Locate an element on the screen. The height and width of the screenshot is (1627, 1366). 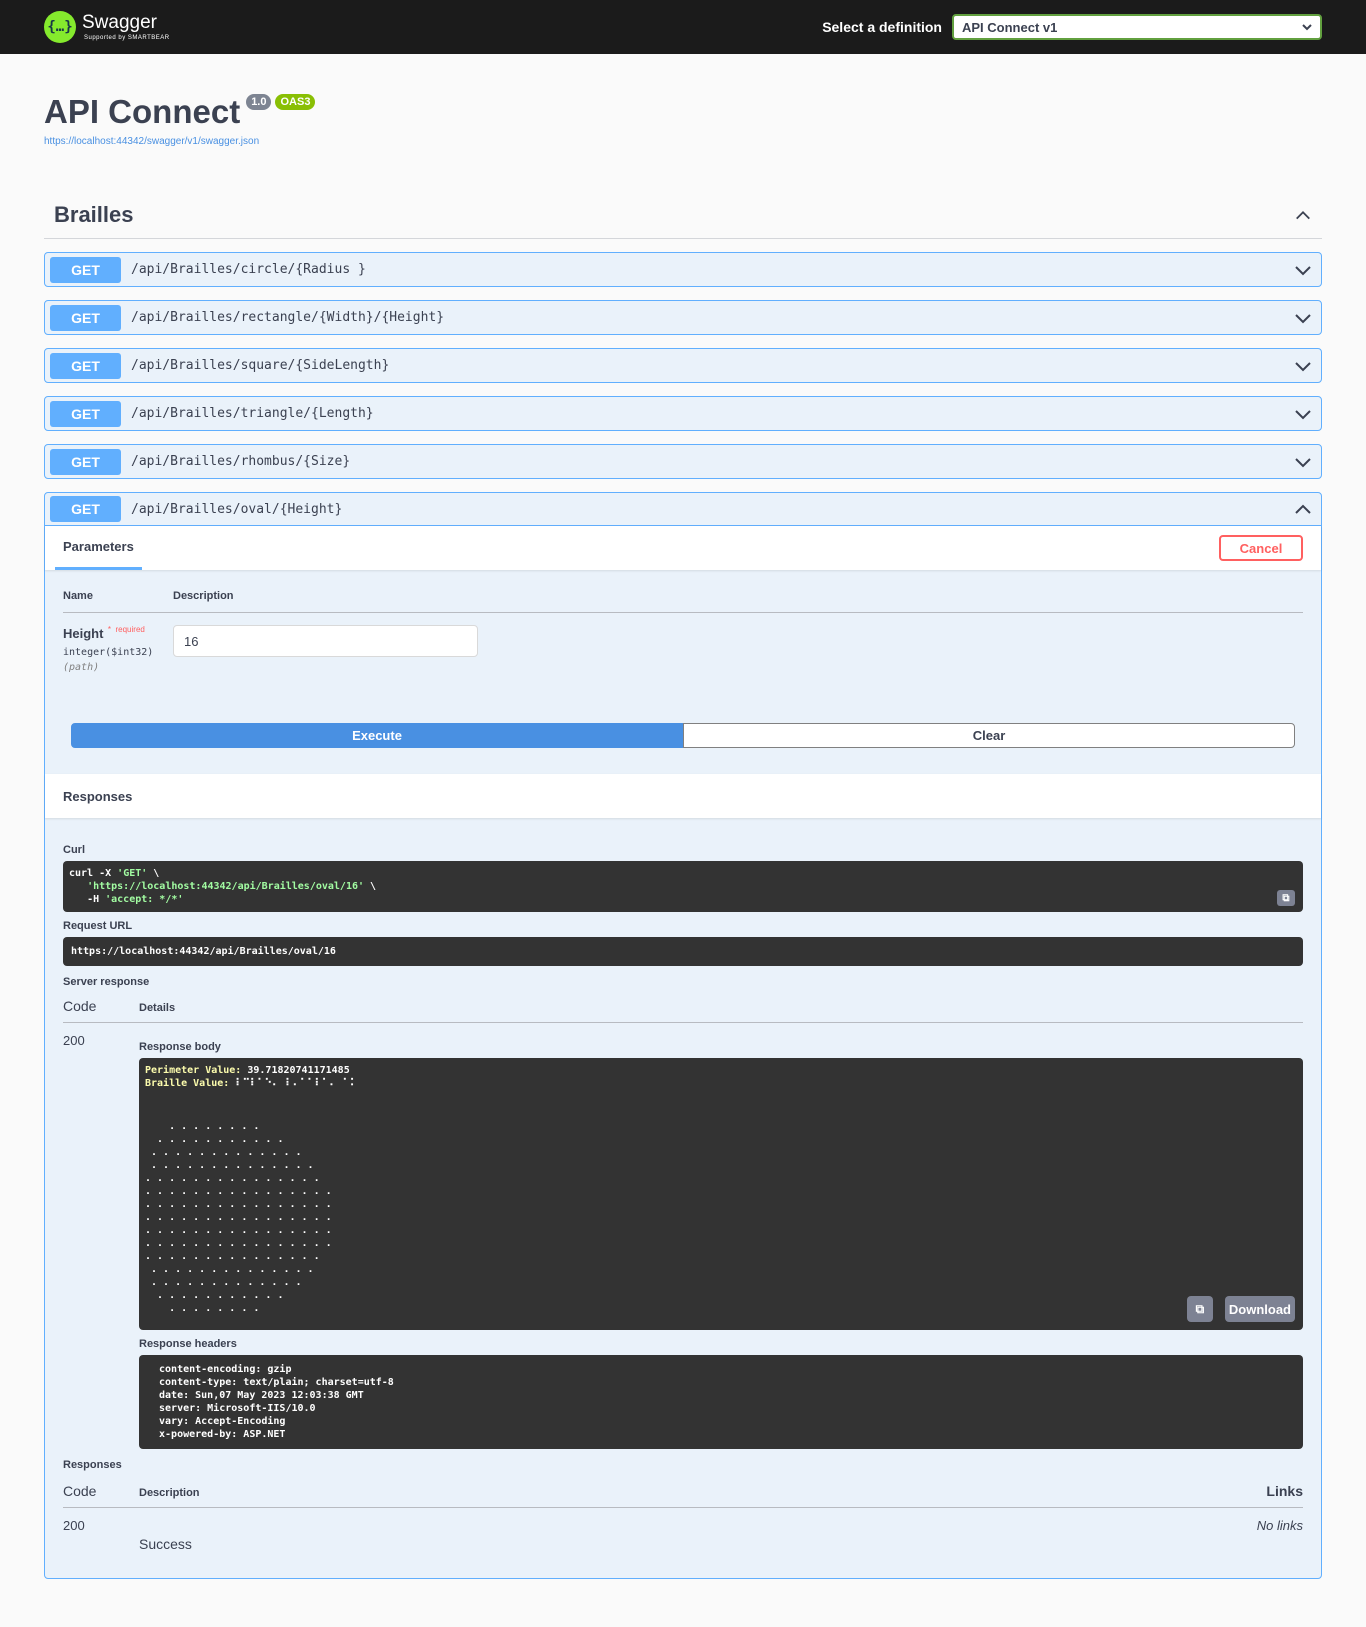
responses-header: Responses is located at coordinates (683, 796).